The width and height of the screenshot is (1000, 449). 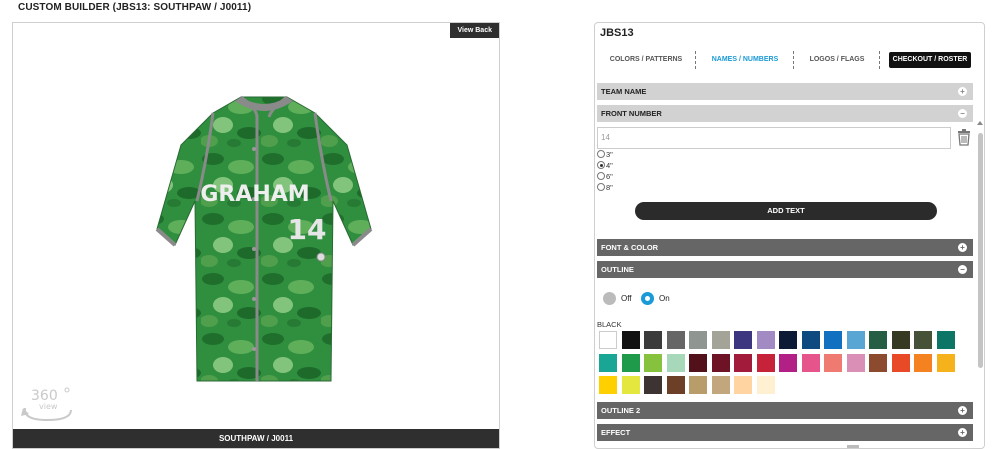 What do you see at coordinates (256, 438) in the screenshot?
I see `viewer-footer: SOUTHPAW / J0011` at bounding box center [256, 438].